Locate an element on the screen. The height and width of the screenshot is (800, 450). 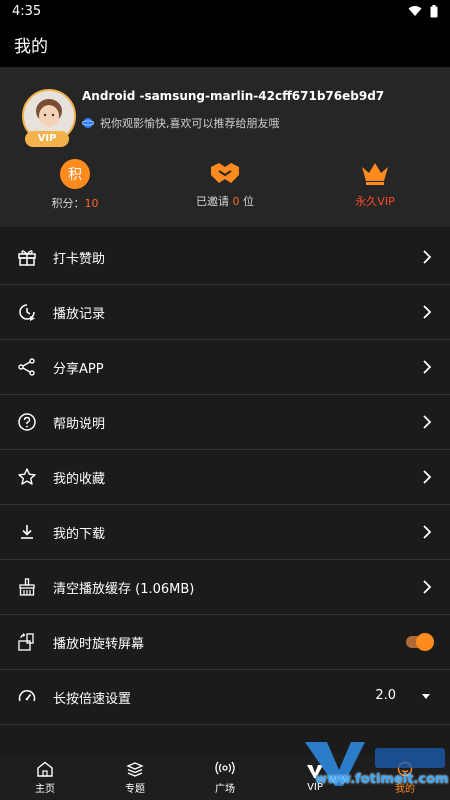
menu-label-favorites: 我的收藏 is located at coordinates (79, 479).